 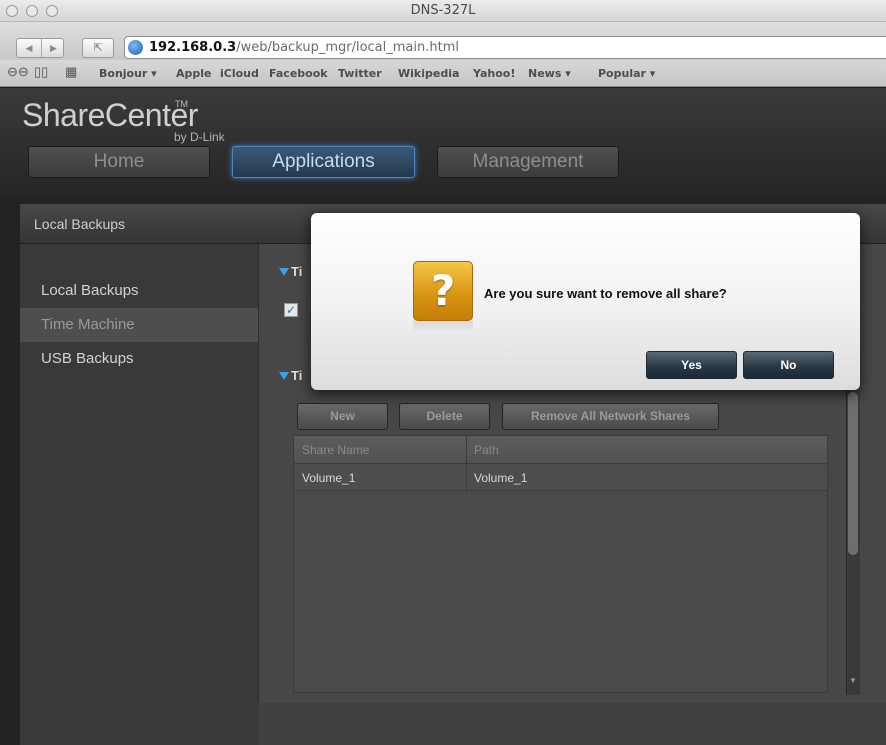 What do you see at coordinates (691, 365) in the screenshot?
I see `yes-button: Yes` at bounding box center [691, 365].